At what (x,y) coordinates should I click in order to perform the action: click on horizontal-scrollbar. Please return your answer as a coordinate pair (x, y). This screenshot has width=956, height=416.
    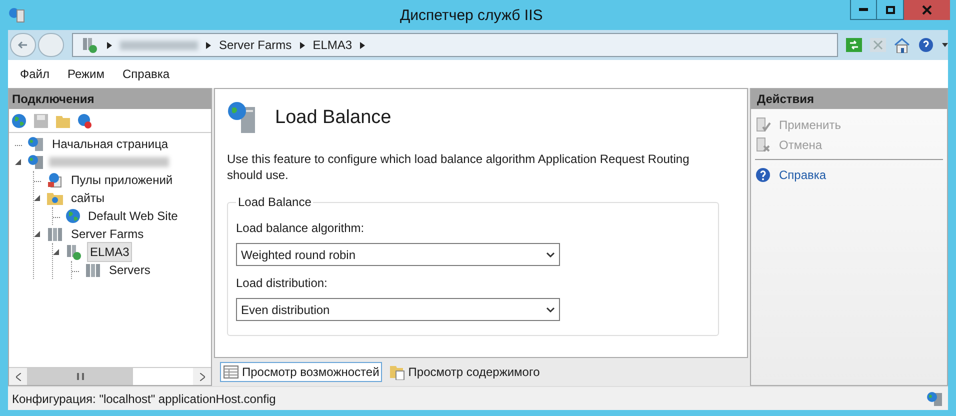
    Looking at the image, I should click on (110, 376).